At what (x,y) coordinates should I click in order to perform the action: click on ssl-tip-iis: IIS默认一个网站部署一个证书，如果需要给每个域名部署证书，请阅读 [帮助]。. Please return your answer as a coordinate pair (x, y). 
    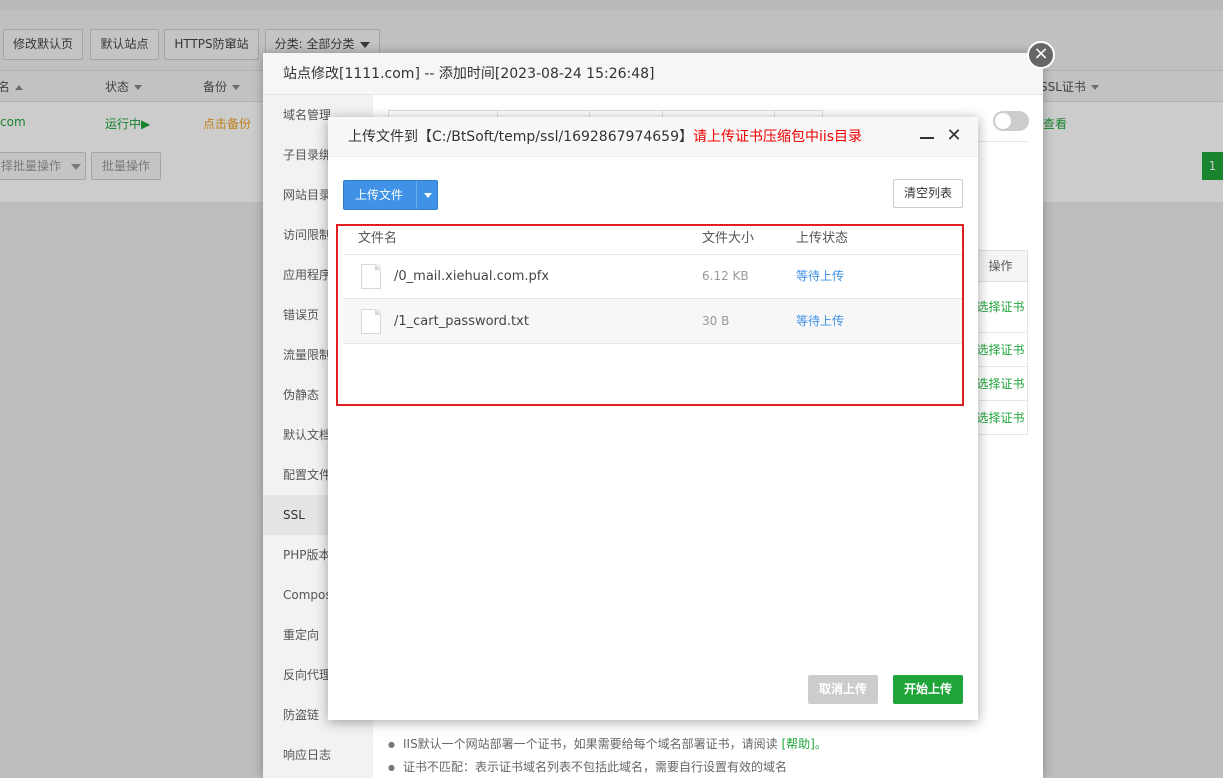
    Looking at the image, I should click on (607, 743).